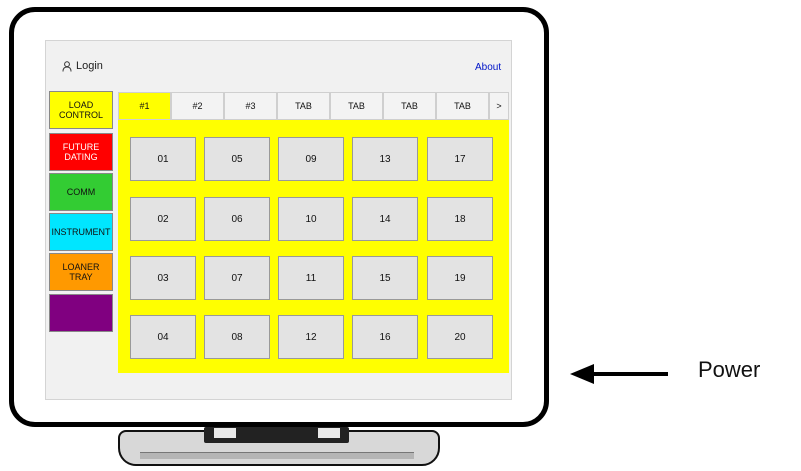 This screenshot has width=801, height=471. I want to click on sidebar-item-comm: COMM, so click(81, 192).